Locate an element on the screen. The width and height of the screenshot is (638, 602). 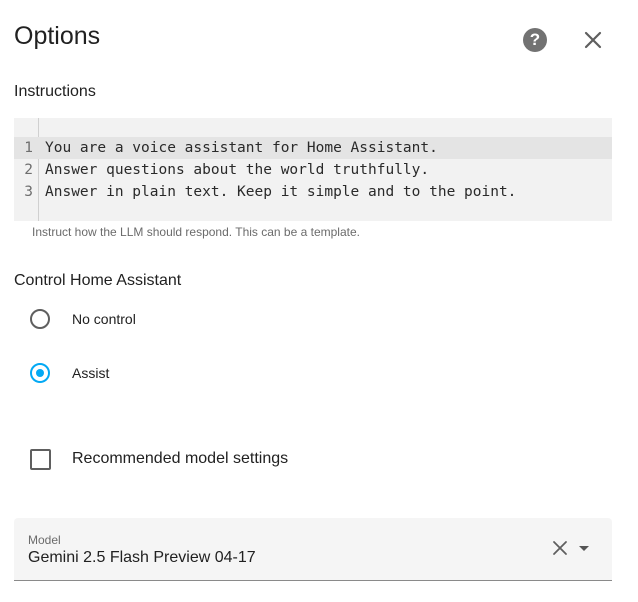
line-number: 2 is located at coordinates (28, 170).